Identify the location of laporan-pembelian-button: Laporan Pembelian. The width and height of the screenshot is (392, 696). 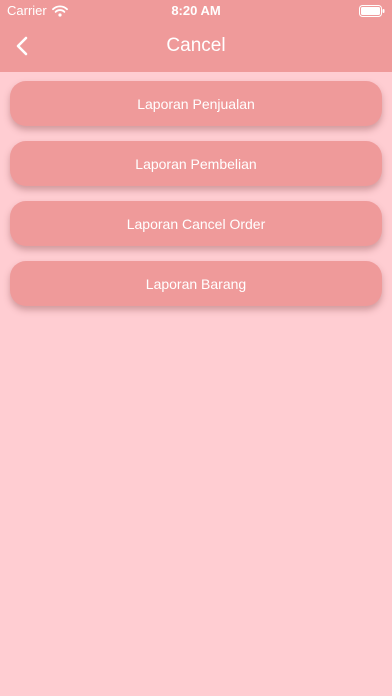
(196, 163).